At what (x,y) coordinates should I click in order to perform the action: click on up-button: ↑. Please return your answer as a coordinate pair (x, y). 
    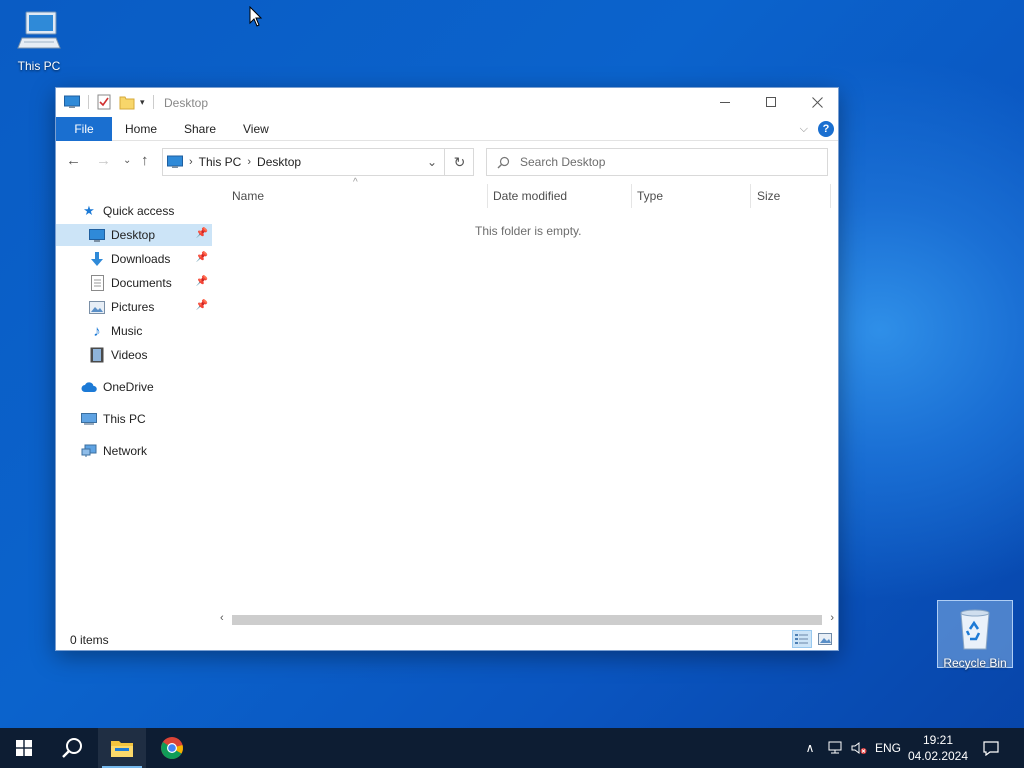
    Looking at the image, I should click on (145, 160).